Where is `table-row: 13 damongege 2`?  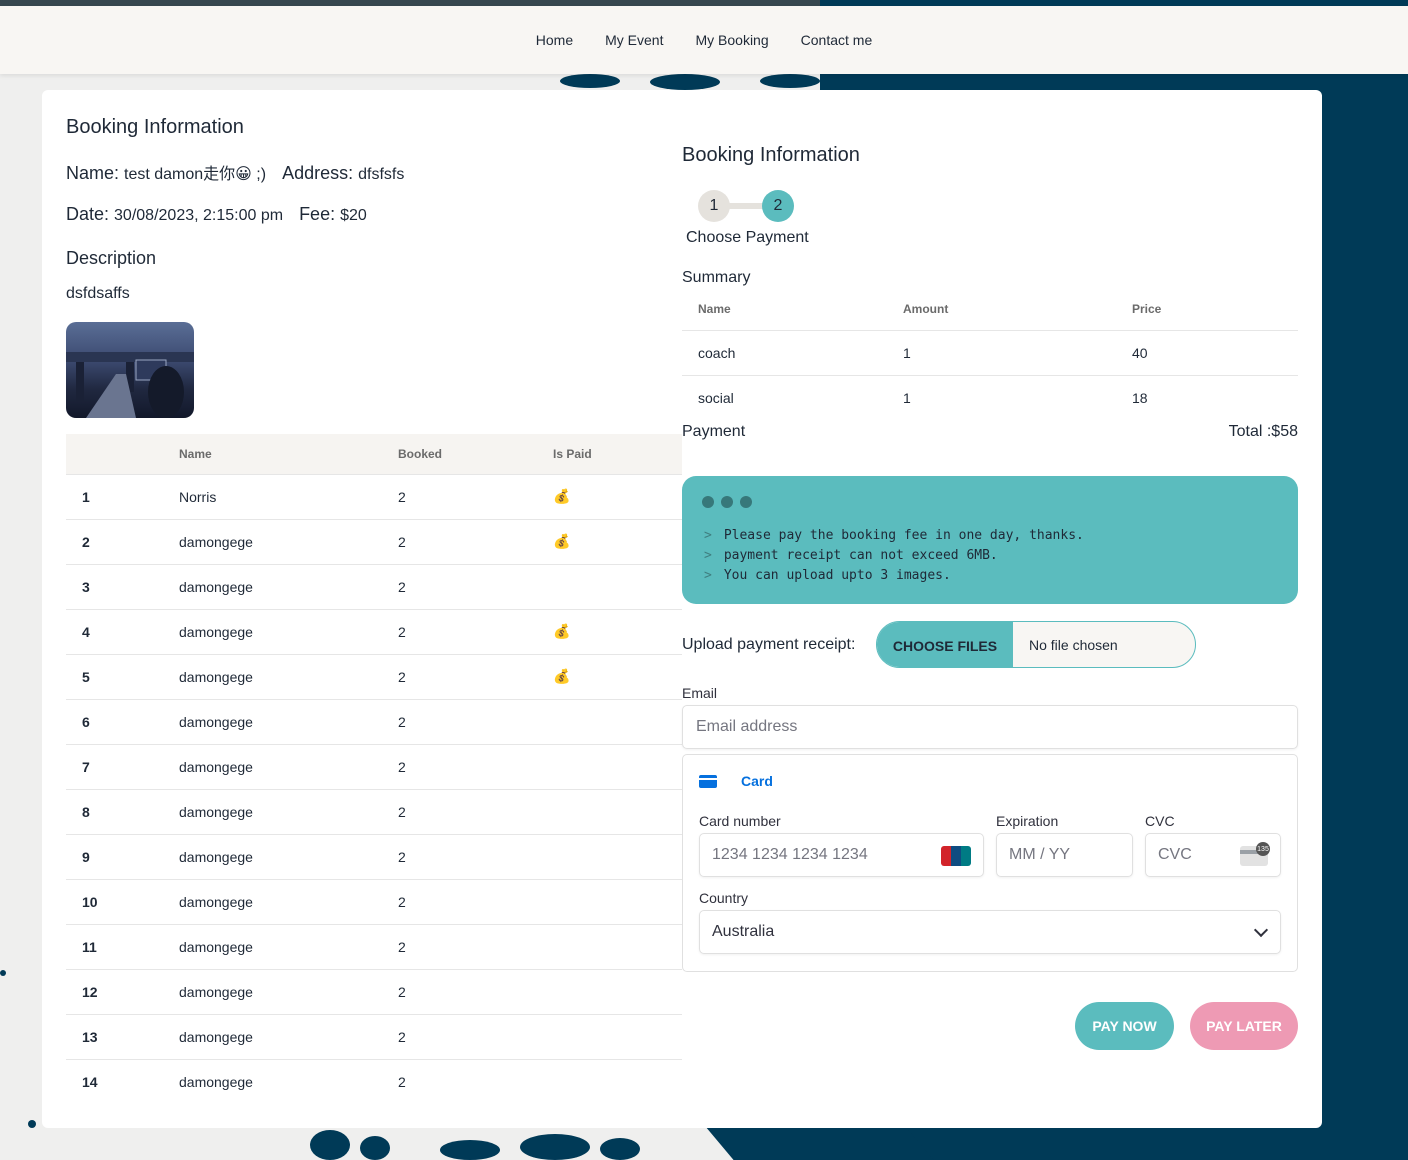 table-row: 13 damongege 2 is located at coordinates (374, 1036).